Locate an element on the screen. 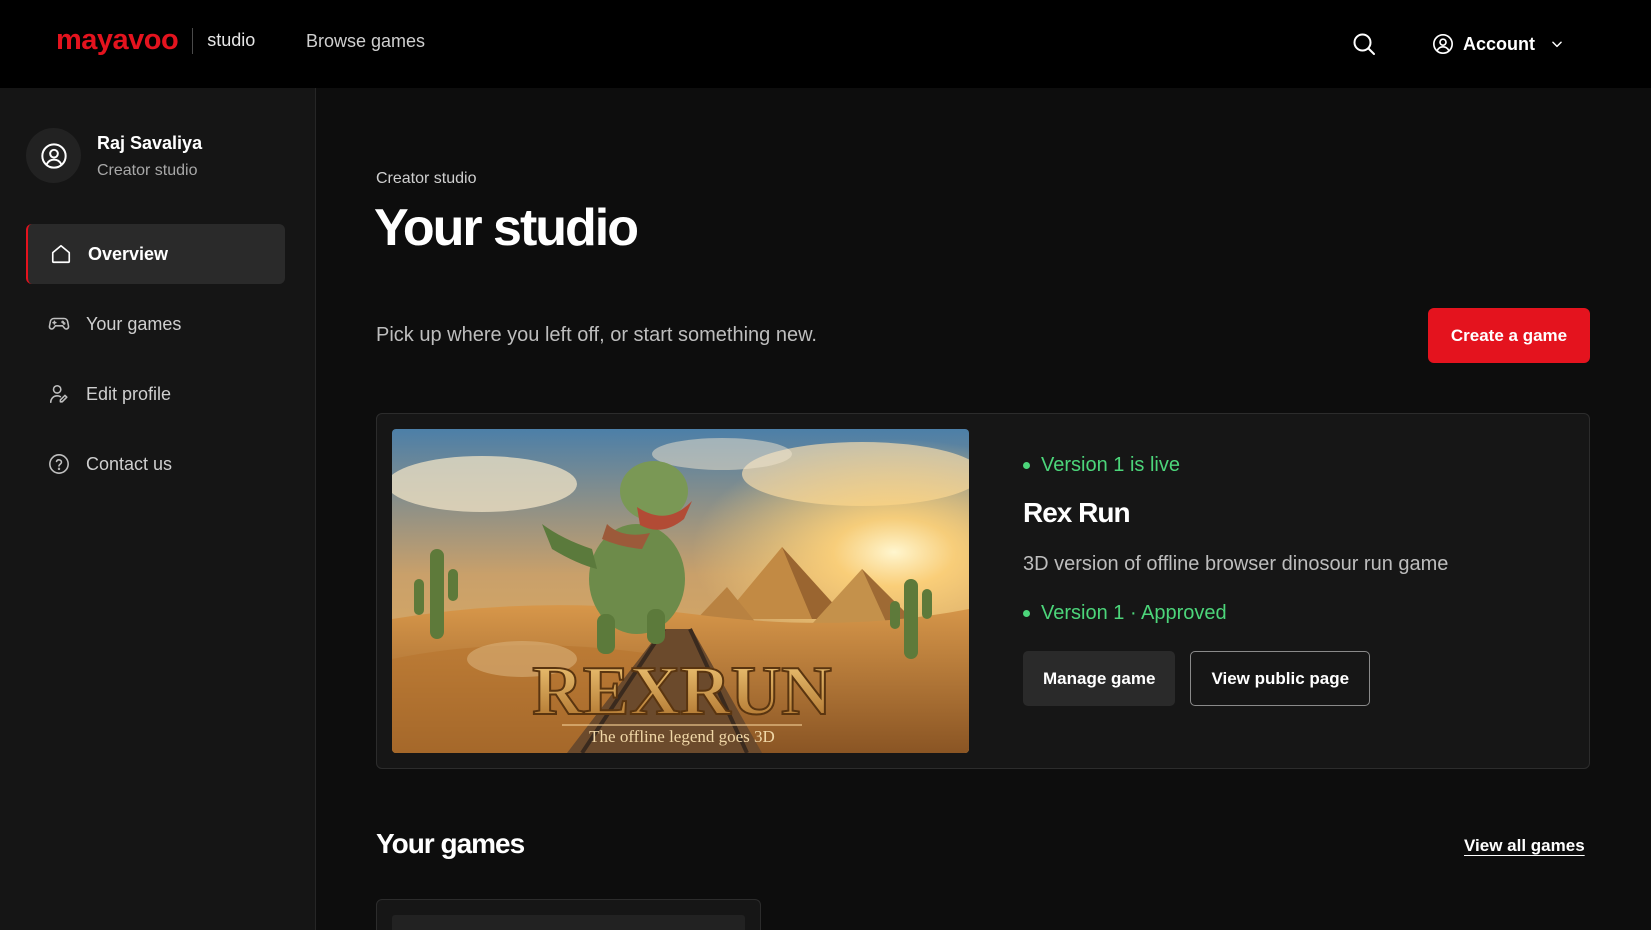  sidebar-item-label: Contact us is located at coordinates (129, 463).